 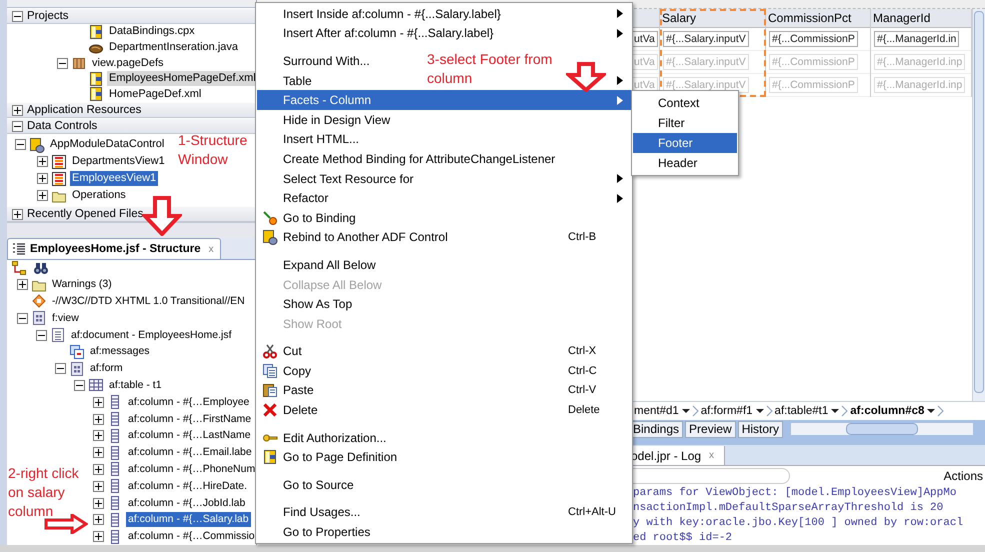 What do you see at coordinates (128, 63) in the screenshot?
I see `tree-item: view.pageDefs` at bounding box center [128, 63].